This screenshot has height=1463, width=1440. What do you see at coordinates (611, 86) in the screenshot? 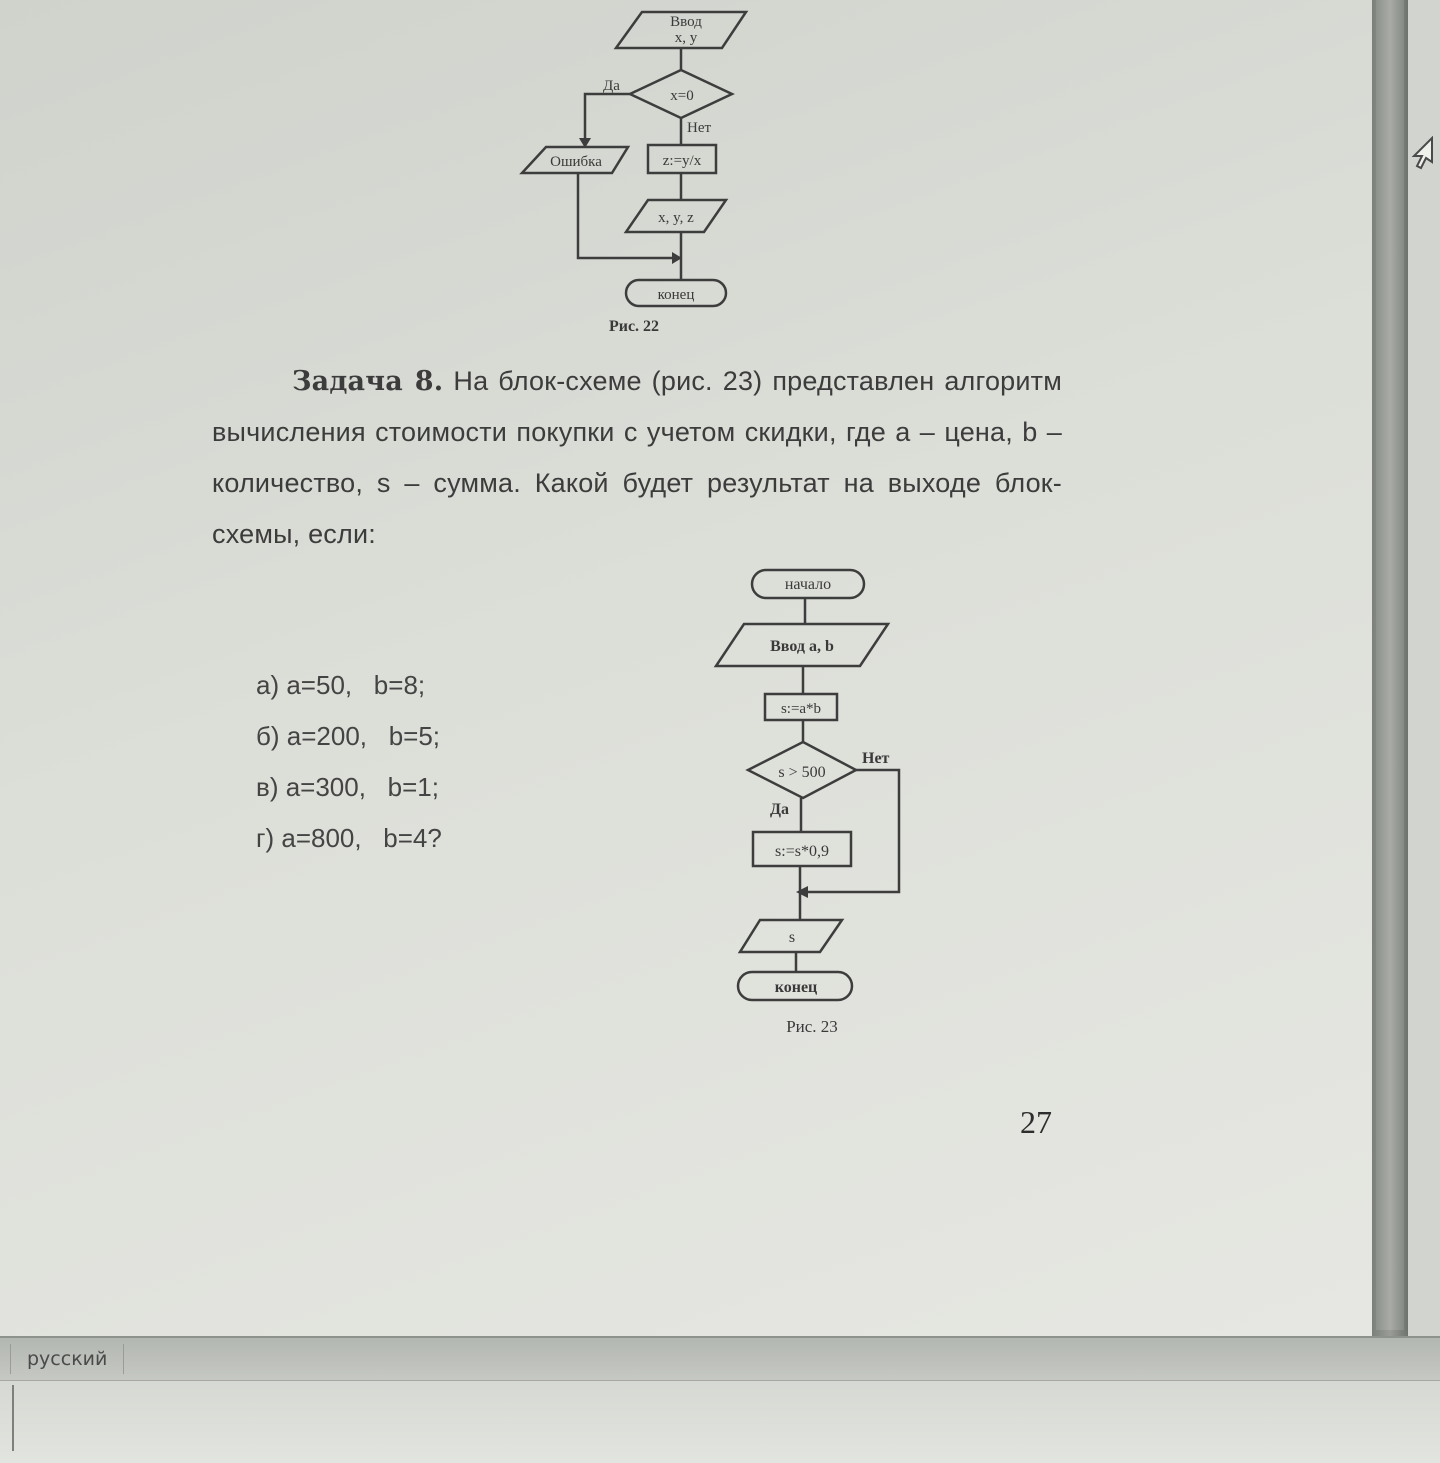
I see `fig22-yes-label: Да` at bounding box center [611, 86].